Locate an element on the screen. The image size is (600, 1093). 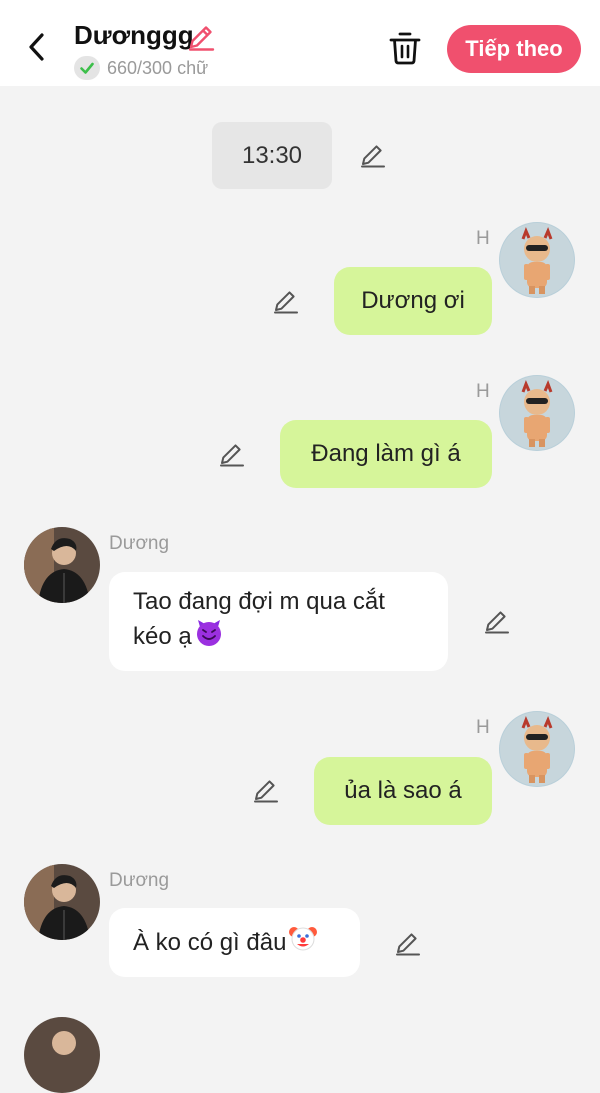
delete-button is located at coordinates (405, 48).